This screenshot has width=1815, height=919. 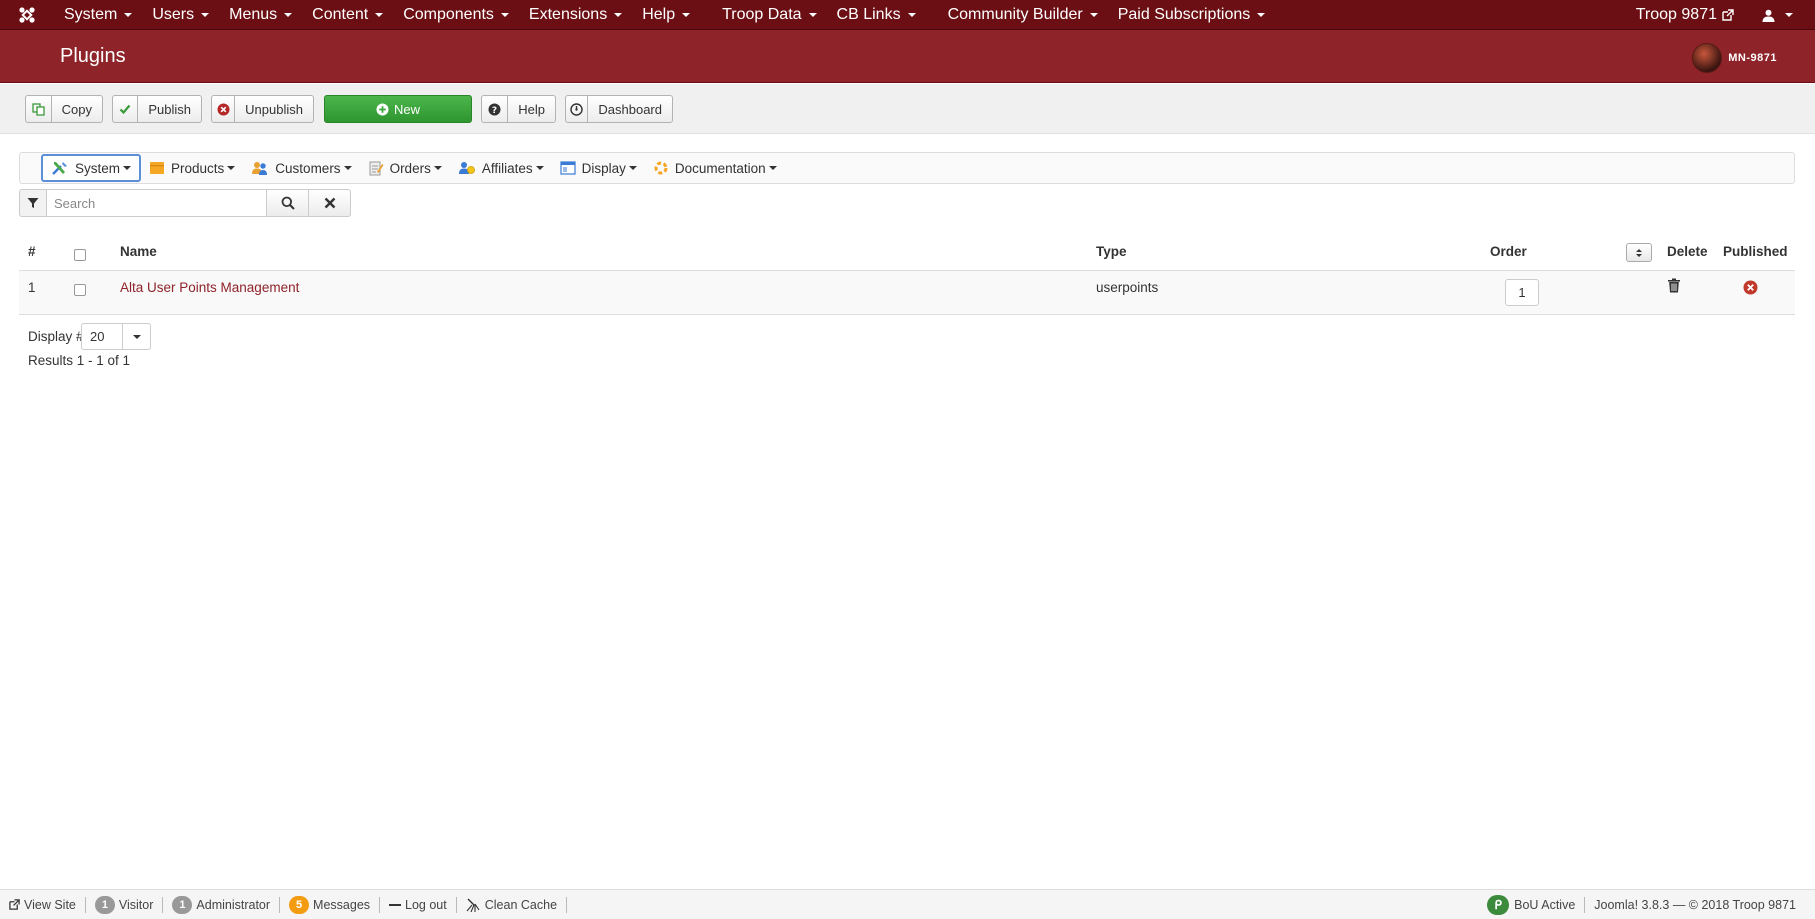 What do you see at coordinates (382, 109) in the screenshot?
I see `plus-circle-icon` at bounding box center [382, 109].